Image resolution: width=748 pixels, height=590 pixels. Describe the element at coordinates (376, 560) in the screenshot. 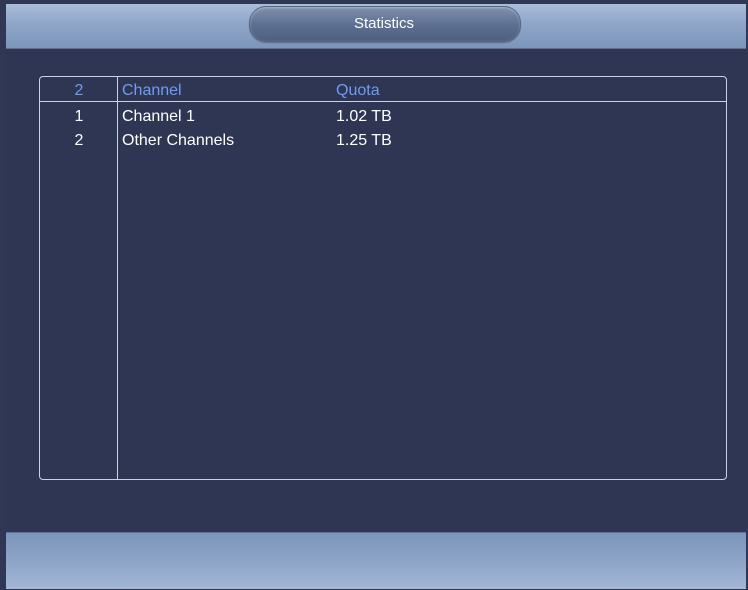

I see `bottom-bar` at that location.